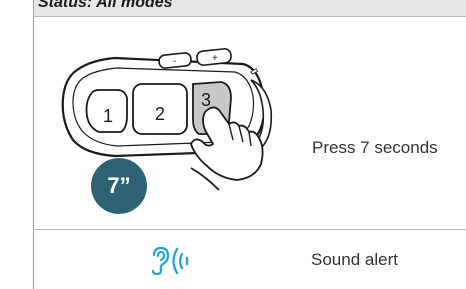 This screenshot has height=289, width=466. Describe the element at coordinates (249, 229) in the screenshot. I see `table-row-divider-middle` at that location.